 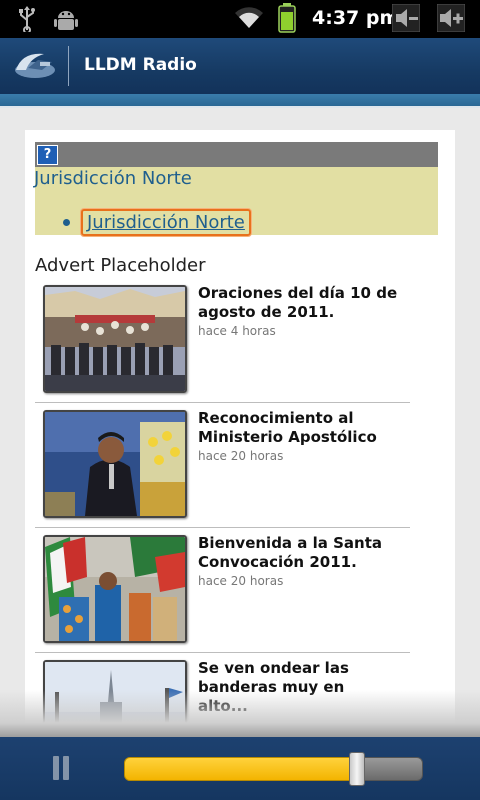 I want to click on news-title: Oraciones del día 10 de agosto de 2011., so click(x=298, y=303).